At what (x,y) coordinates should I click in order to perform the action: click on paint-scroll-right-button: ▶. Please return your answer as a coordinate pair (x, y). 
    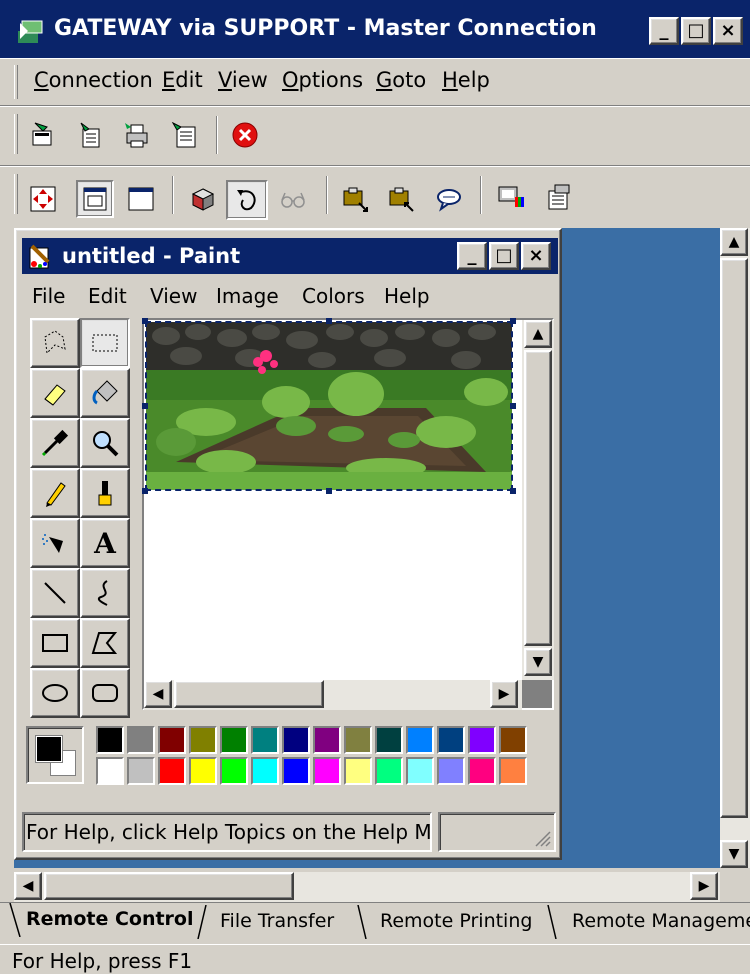
    Looking at the image, I should click on (504, 694).